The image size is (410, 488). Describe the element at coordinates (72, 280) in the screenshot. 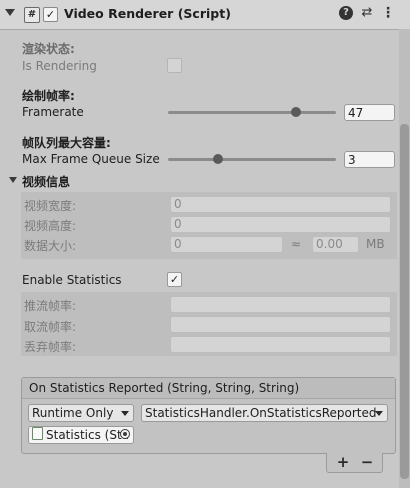

I see `enable-statistics-label: Enable Statistics` at that location.